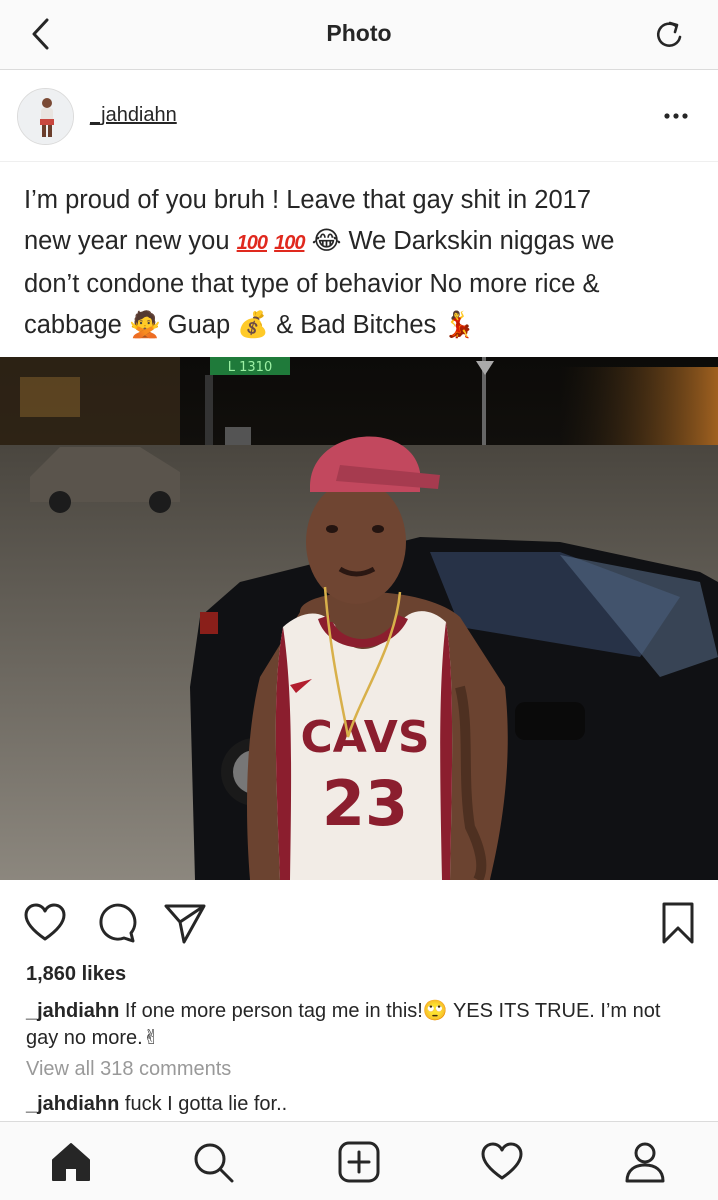 This screenshot has width=718, height=1200. Describe the element at coordinates (76, 325) in the screenshot. I see `caption-line: cabbage` at that location.